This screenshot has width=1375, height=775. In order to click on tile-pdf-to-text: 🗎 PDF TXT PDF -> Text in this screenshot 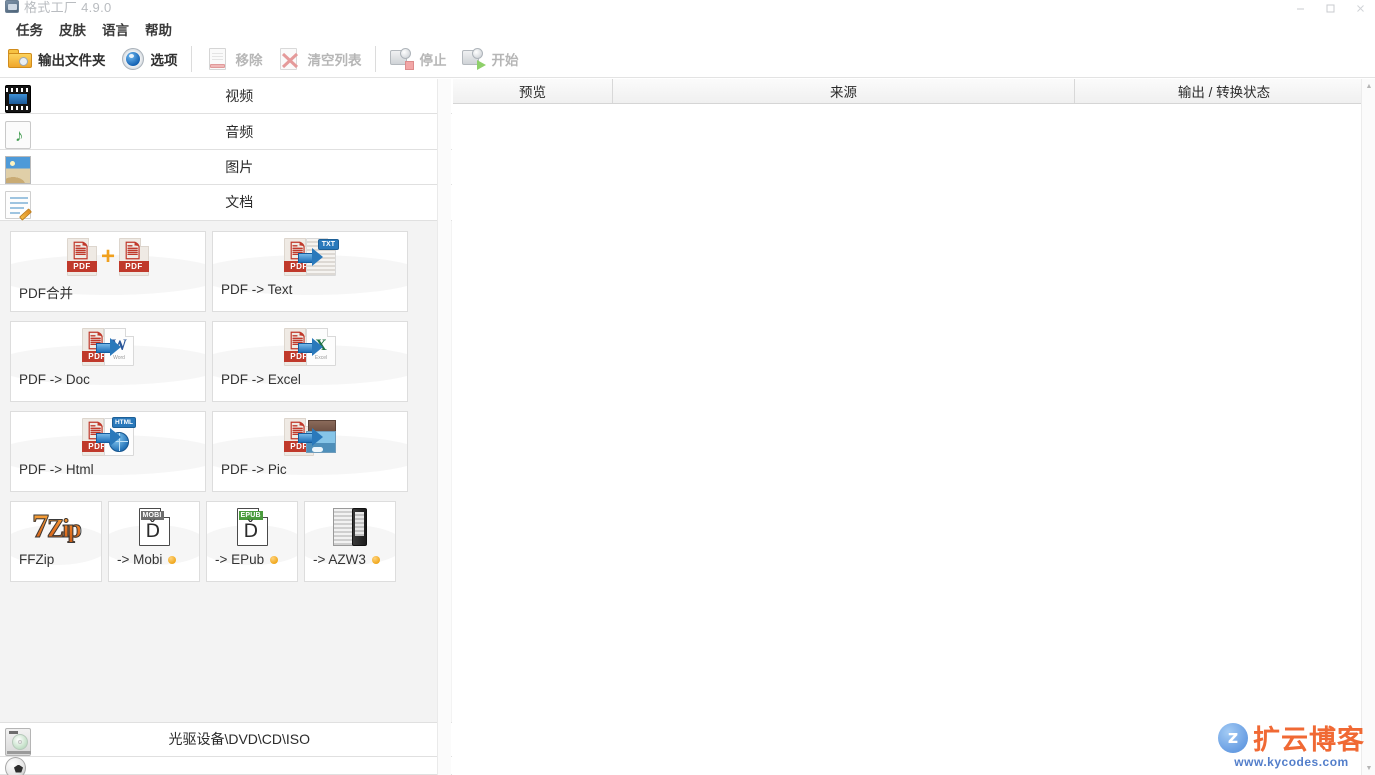, I will do `click(310, 271)`.